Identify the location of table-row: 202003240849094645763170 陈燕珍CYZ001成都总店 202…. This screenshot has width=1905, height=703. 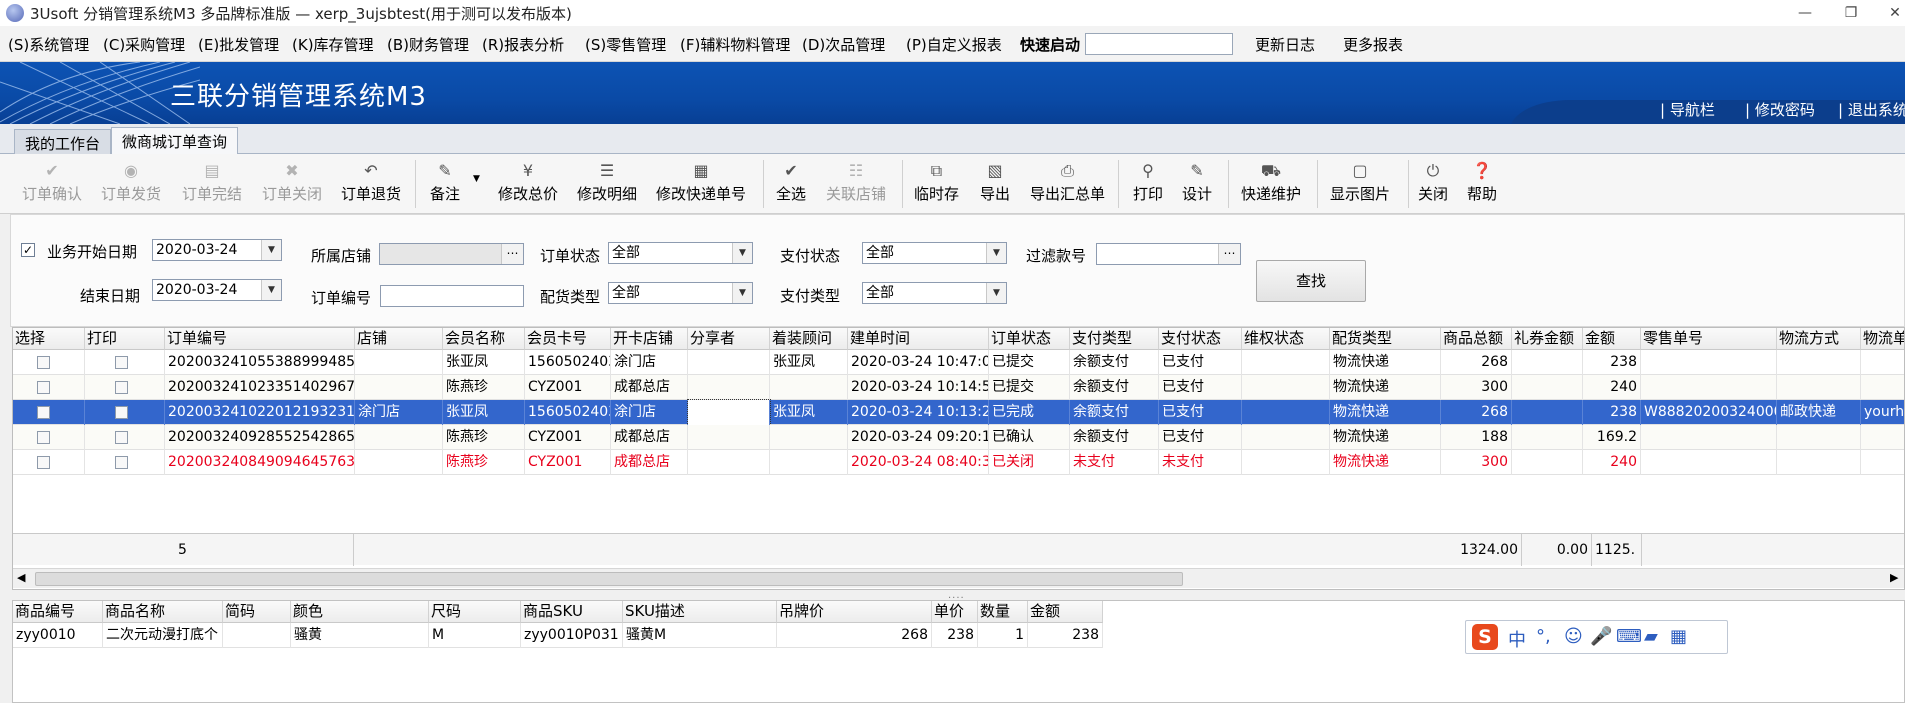
(958, 462).